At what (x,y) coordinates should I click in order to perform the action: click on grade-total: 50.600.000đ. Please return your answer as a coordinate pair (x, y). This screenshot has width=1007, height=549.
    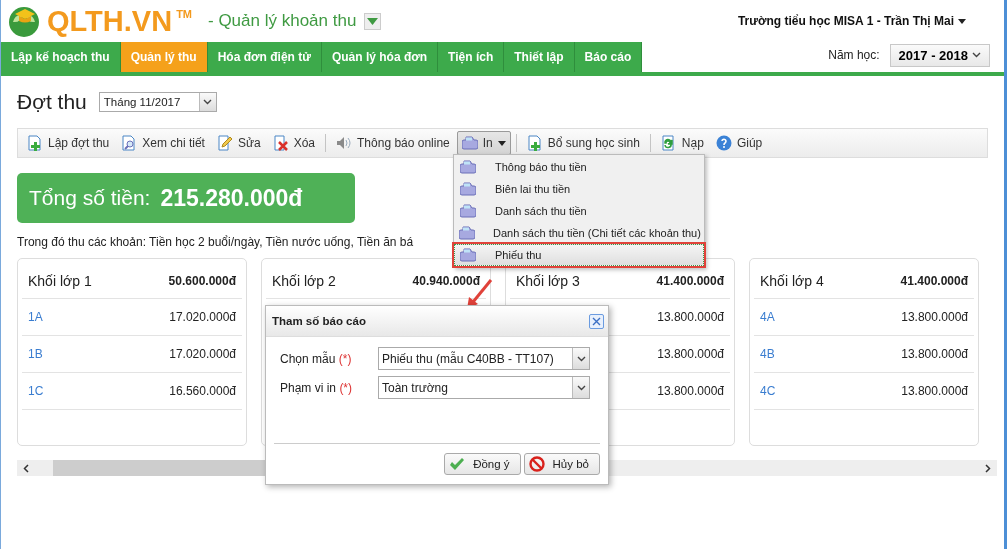
    Looking at the image, I should click on (202, 280).